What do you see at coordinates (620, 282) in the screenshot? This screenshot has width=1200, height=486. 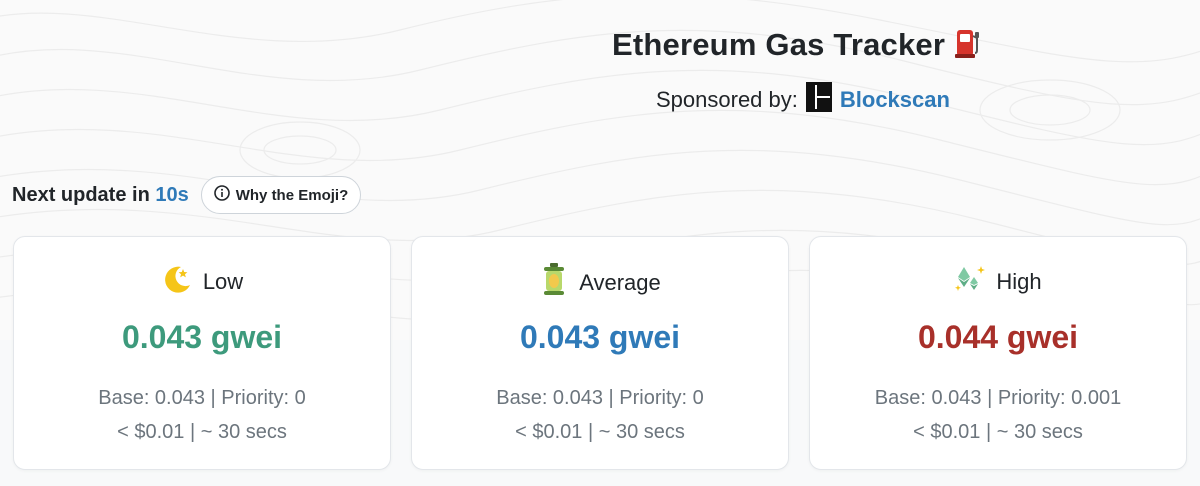 I see `card-label: Average` at bounding box center [620, 282].